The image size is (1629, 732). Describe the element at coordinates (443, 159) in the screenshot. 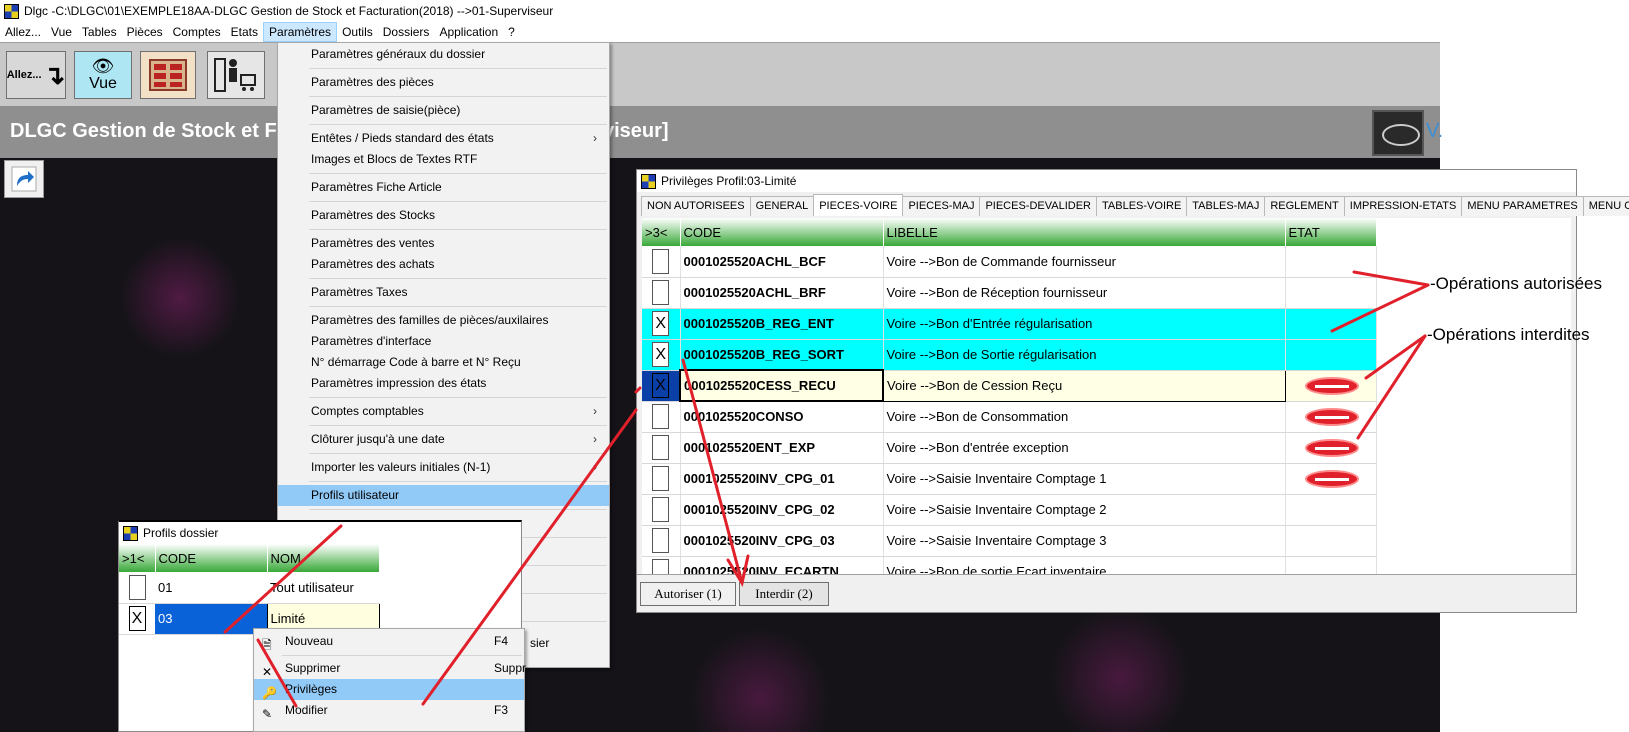

I see `dd-images-rtf: Images et Blocs de Textes RTF` at that location.